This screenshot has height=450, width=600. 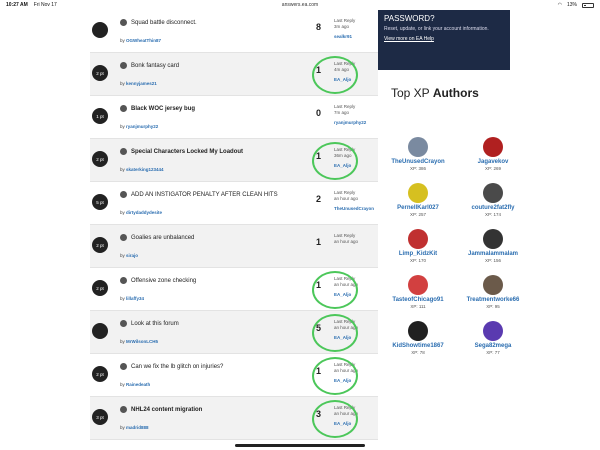 I want to click on author-link: lillaffy34, so click(x=135, y=298).